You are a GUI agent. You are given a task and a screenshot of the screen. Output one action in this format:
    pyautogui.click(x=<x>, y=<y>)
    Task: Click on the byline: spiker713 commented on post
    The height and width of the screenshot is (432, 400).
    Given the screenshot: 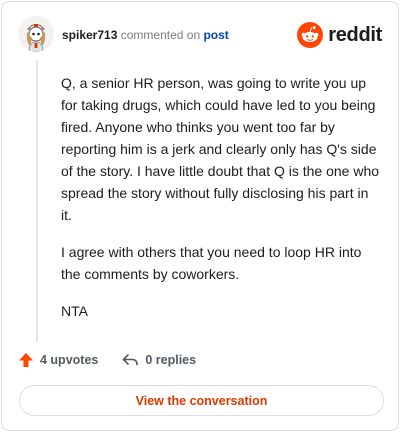 What is the action you would take?
    pyautogui.click(x=145, y=35)
    